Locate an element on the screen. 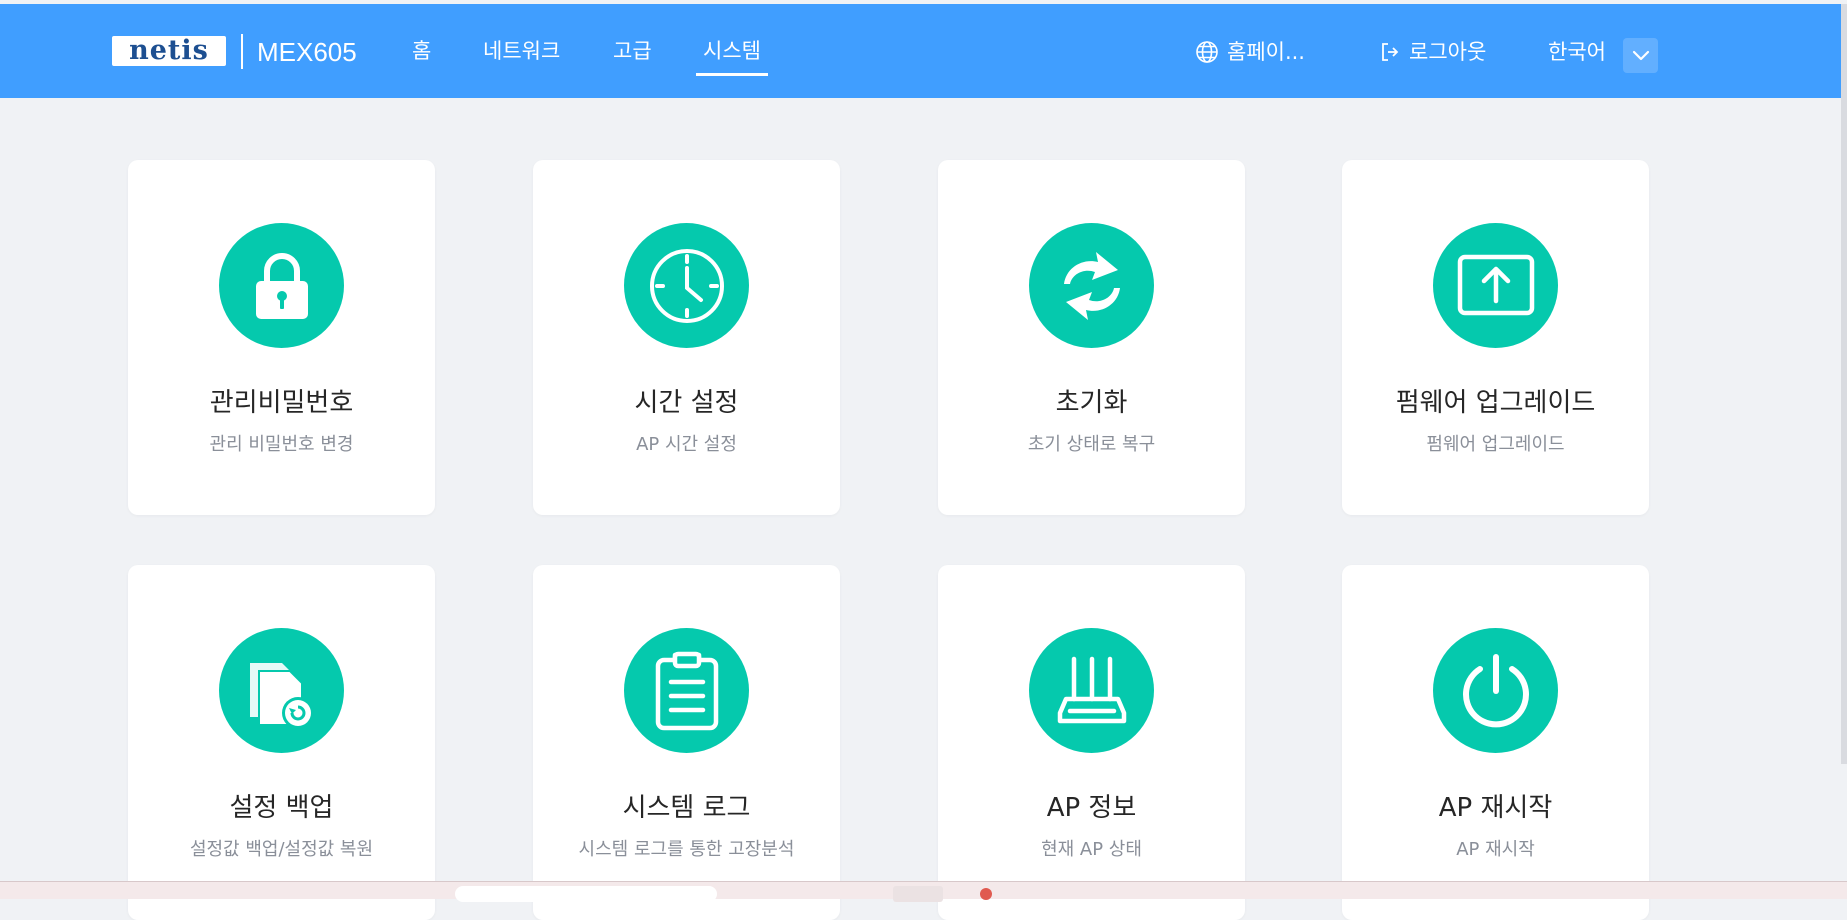  card-title: 시스템 로그 is located at coordinates (686, 808).